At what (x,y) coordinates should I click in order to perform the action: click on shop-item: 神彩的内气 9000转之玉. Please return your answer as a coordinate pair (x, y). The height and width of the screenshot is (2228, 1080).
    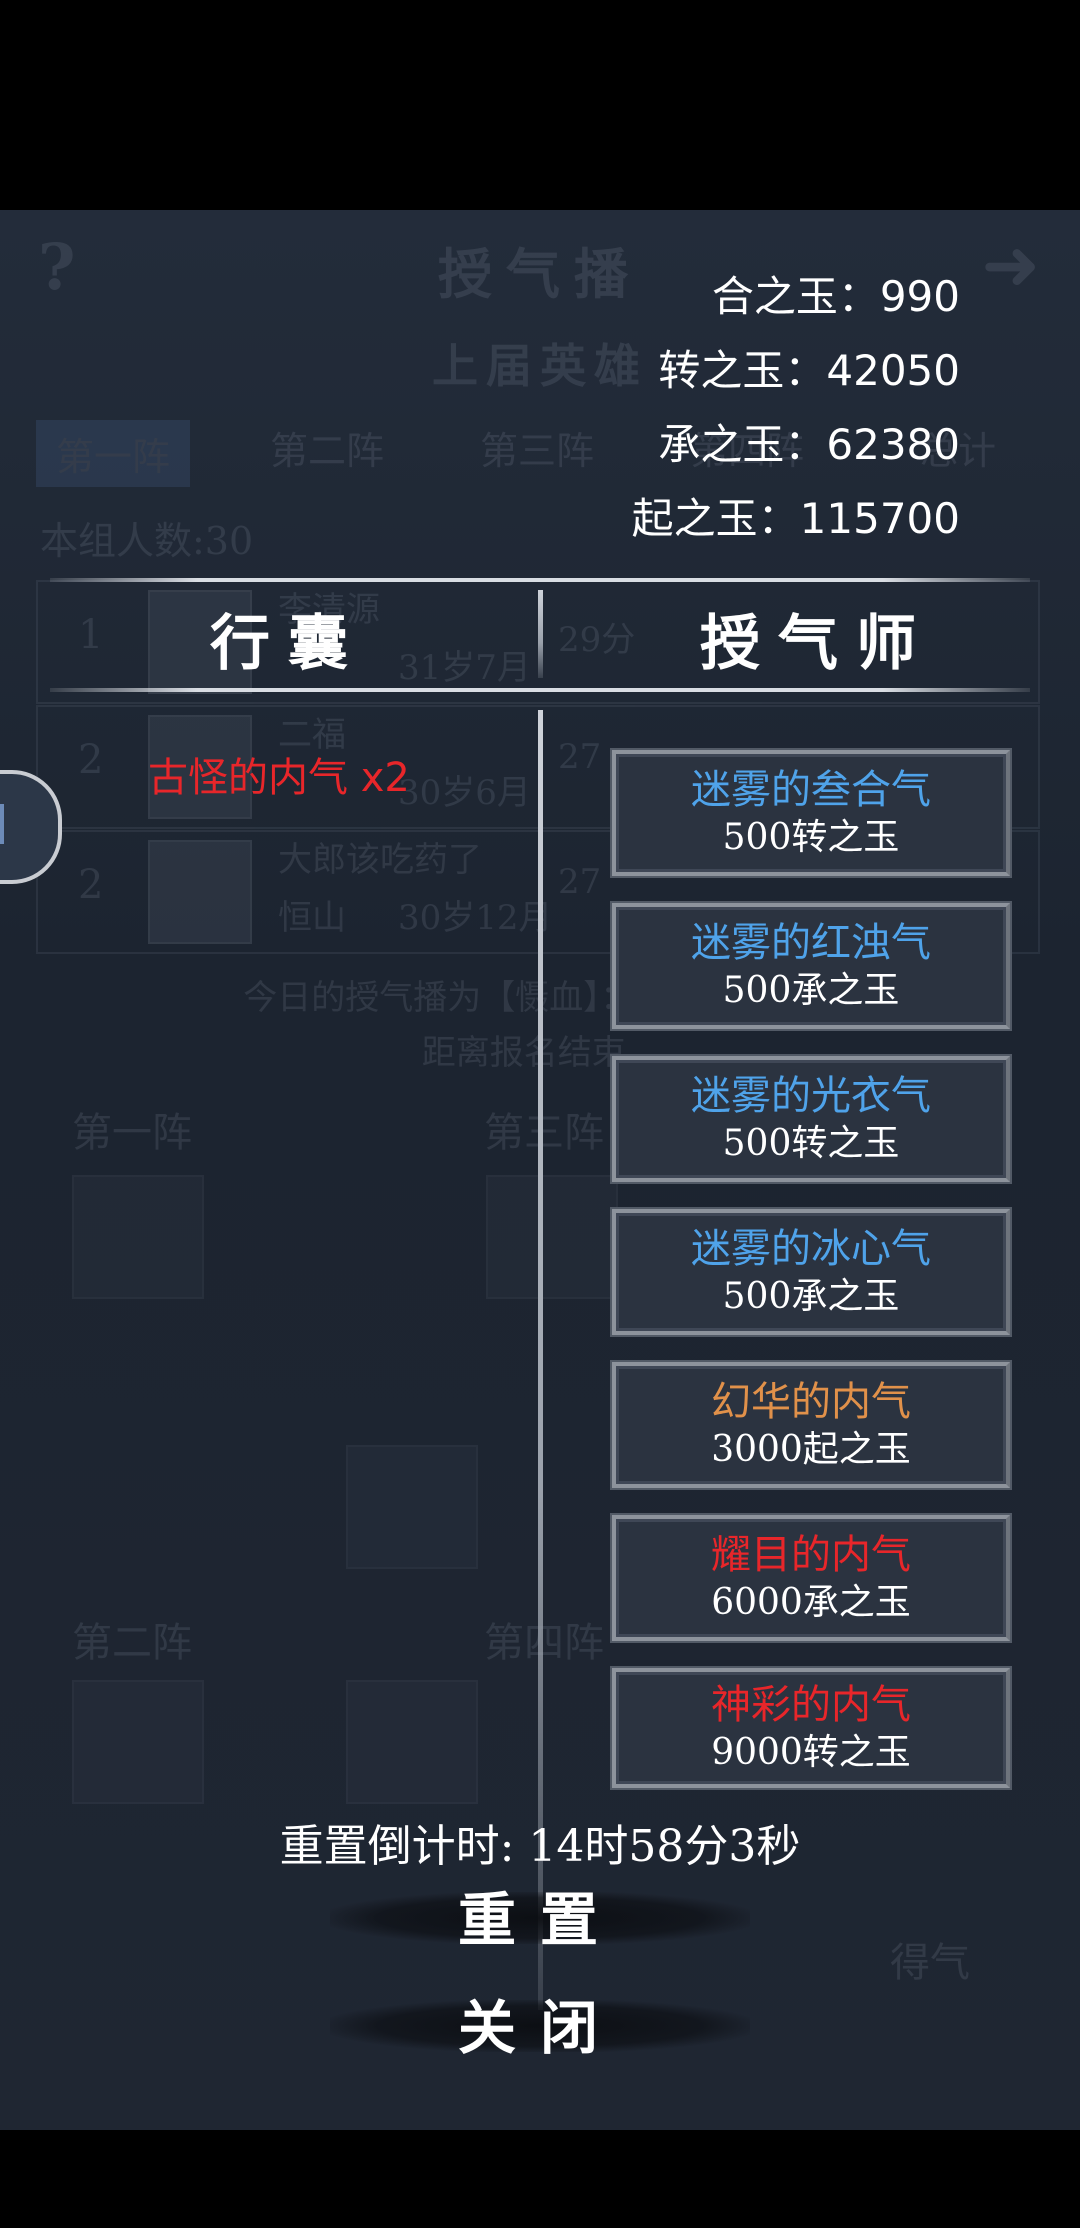
    Looking at the image, I should click on (811, 1728).